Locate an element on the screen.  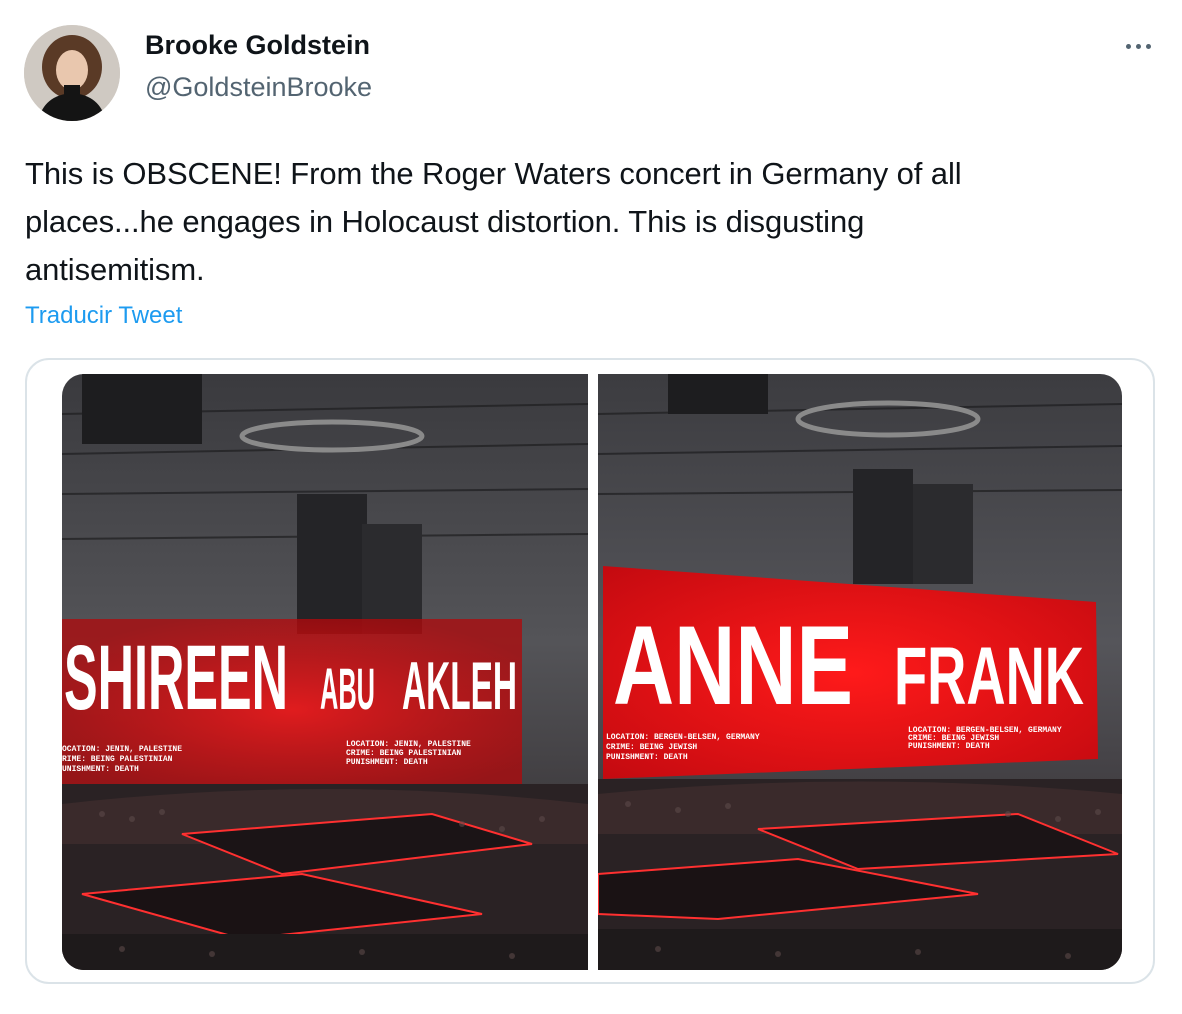
screen-caption: CRIME: BEING JEWISH is located at coordinates (651, 747).